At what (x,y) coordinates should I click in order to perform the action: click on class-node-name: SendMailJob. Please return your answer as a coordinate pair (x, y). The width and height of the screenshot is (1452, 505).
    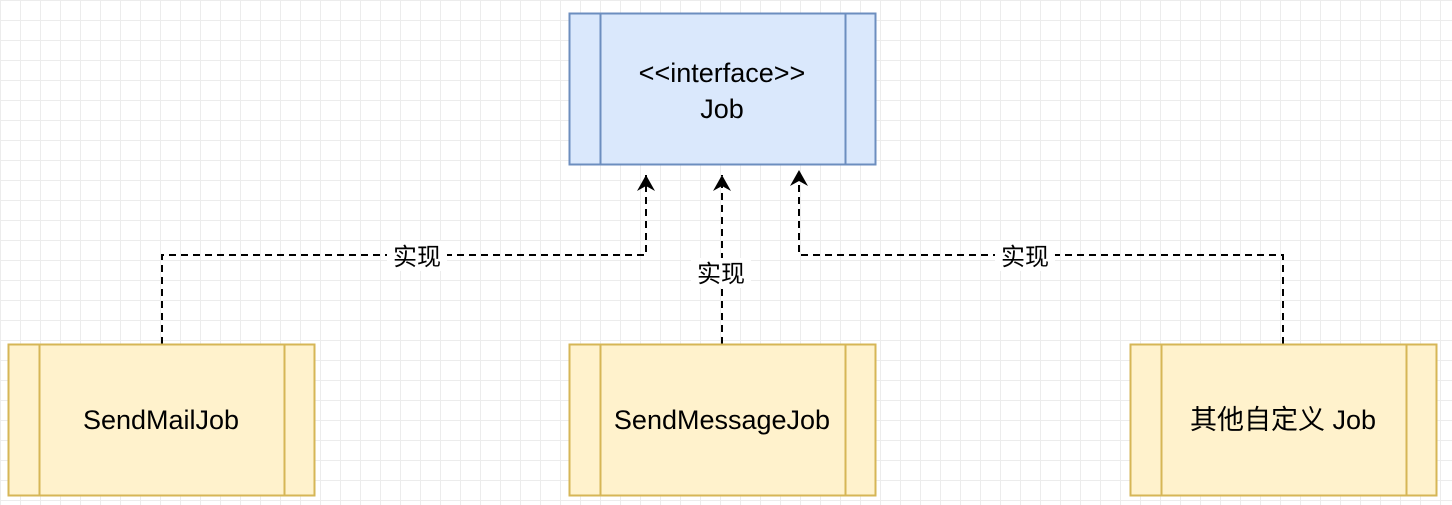
    Looking at the image, I should click on (161, 420).